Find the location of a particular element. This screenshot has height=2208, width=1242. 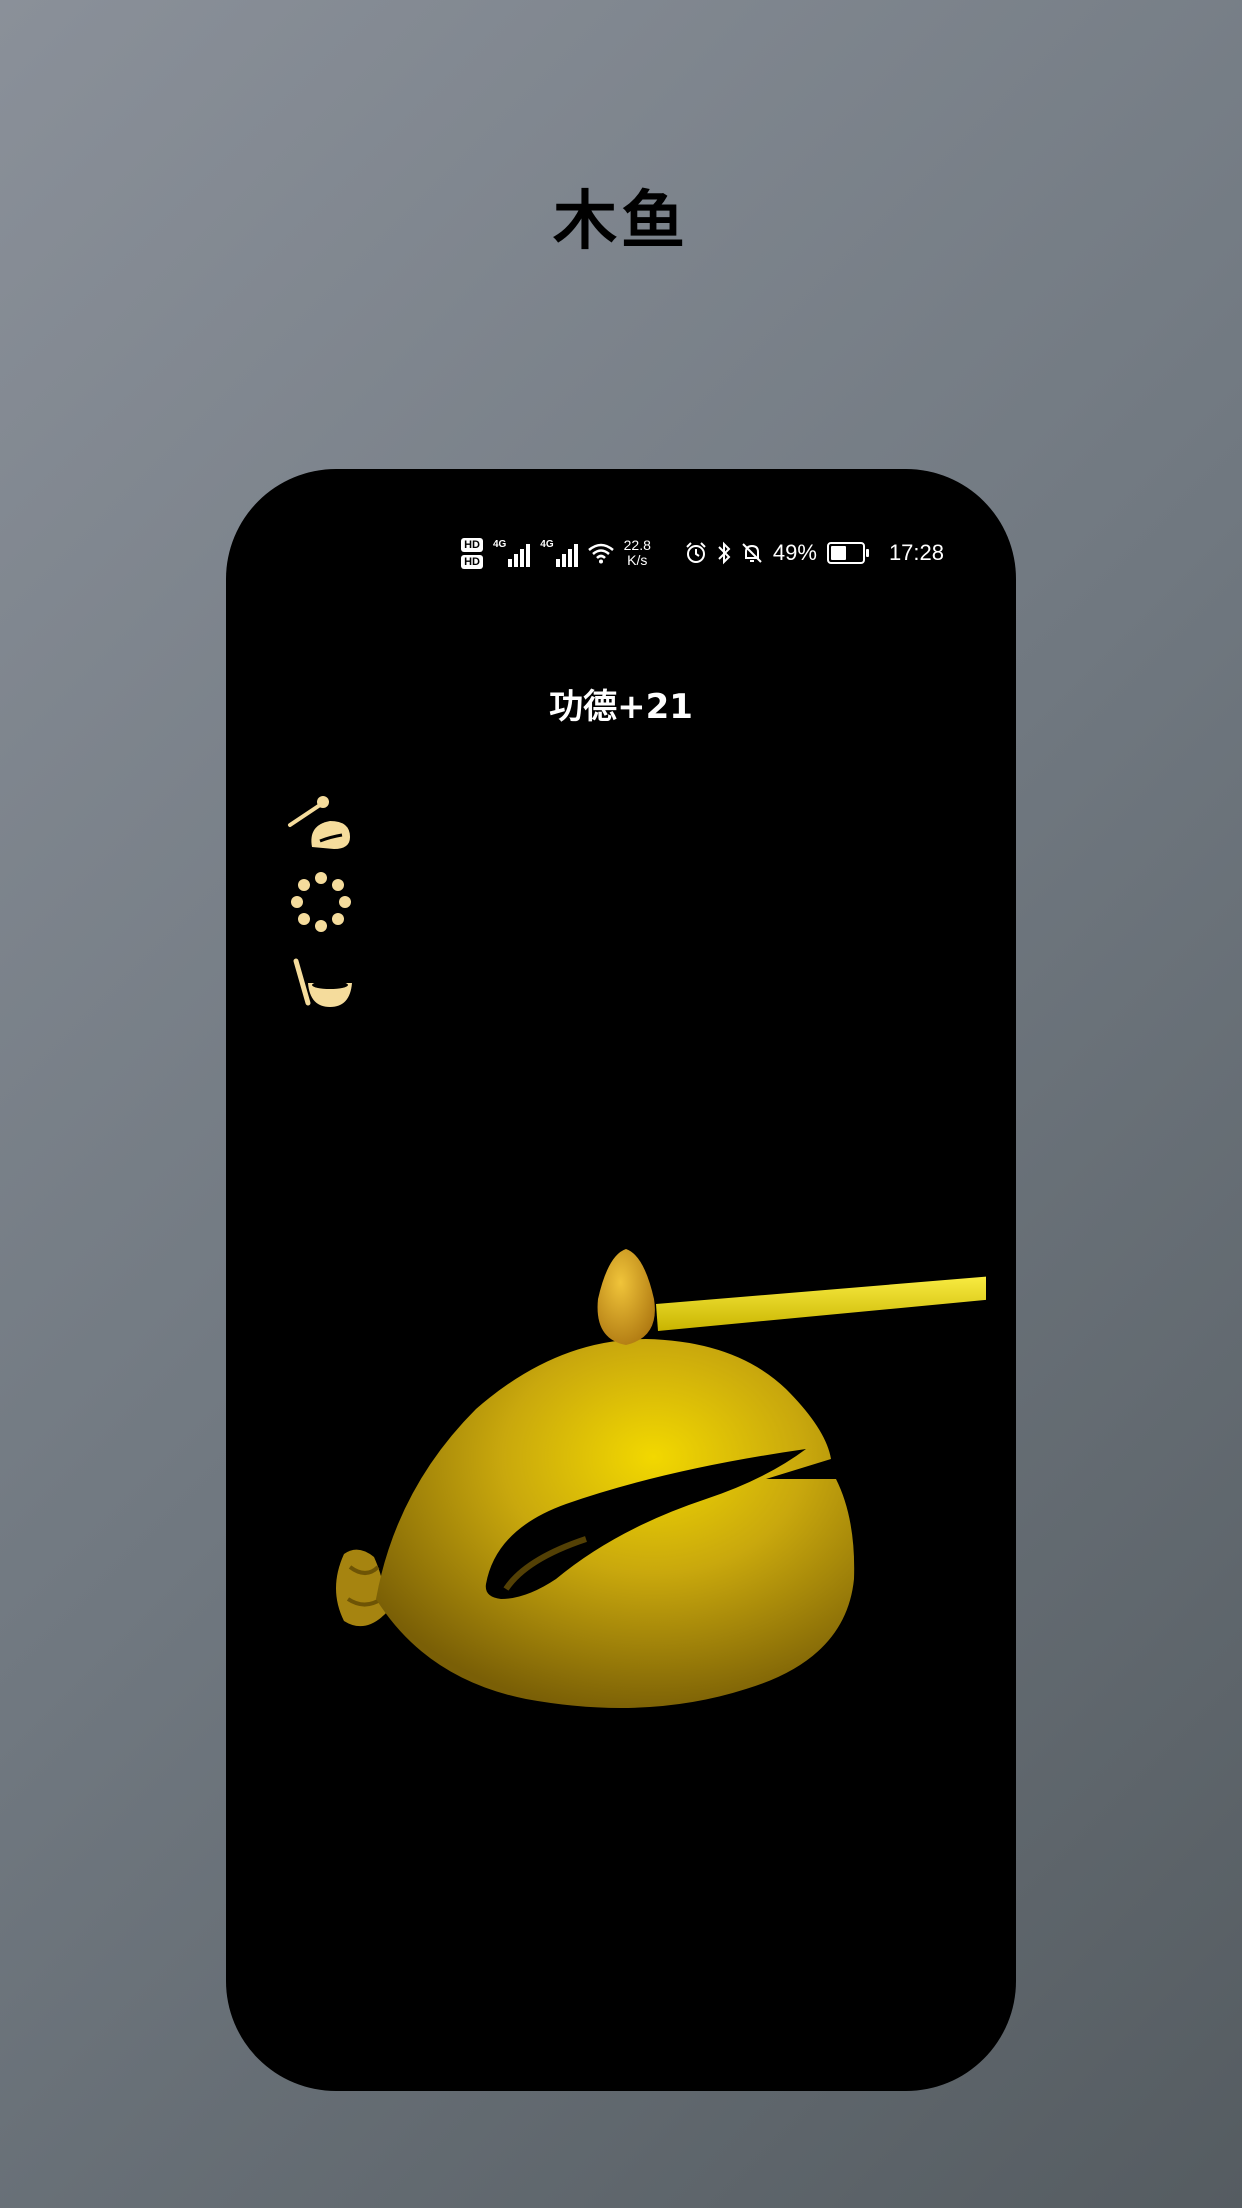

alarm-icon is located at coordinates (696, 552).